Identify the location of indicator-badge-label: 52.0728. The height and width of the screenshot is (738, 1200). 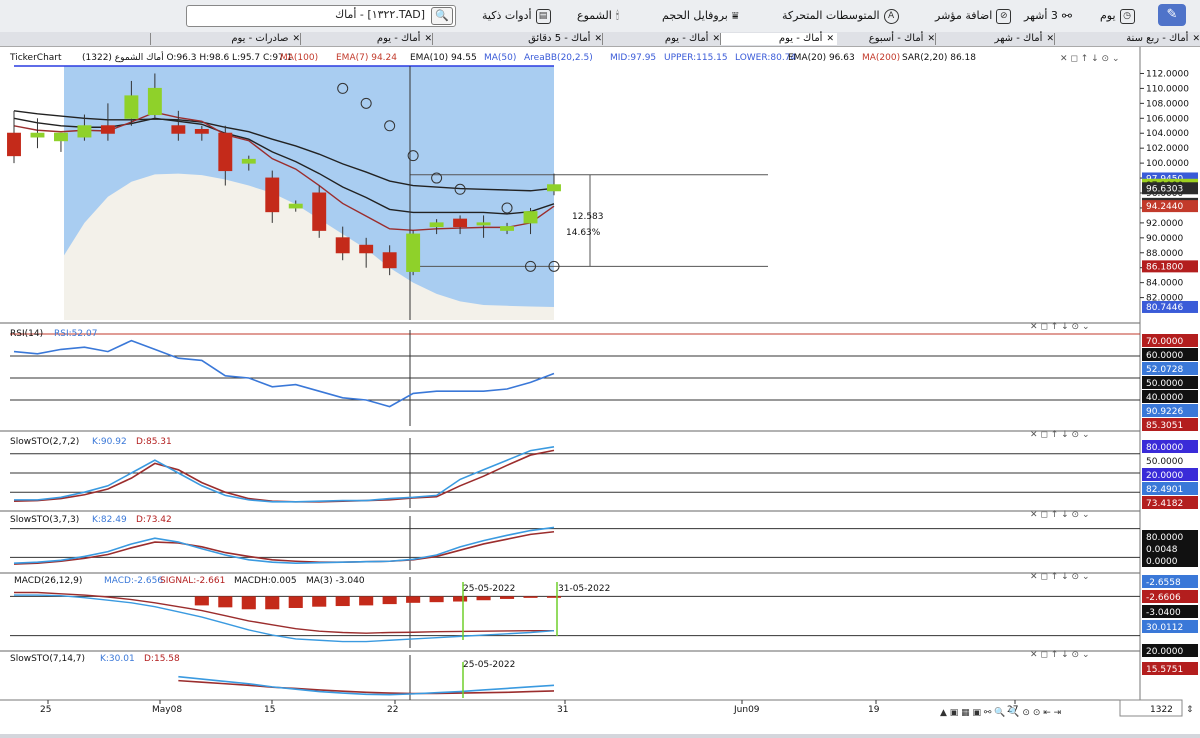
(1164, 370).